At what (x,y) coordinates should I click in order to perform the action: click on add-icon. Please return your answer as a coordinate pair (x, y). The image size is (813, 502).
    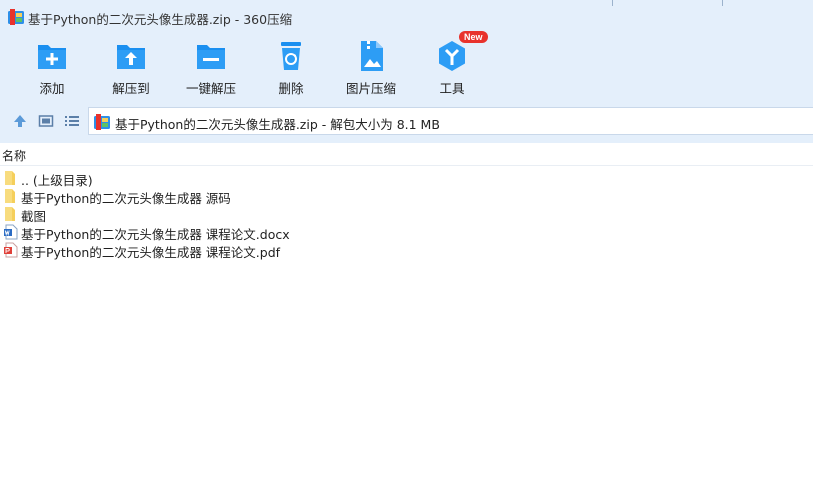
    Looking at the image, I should click on (52, 57).